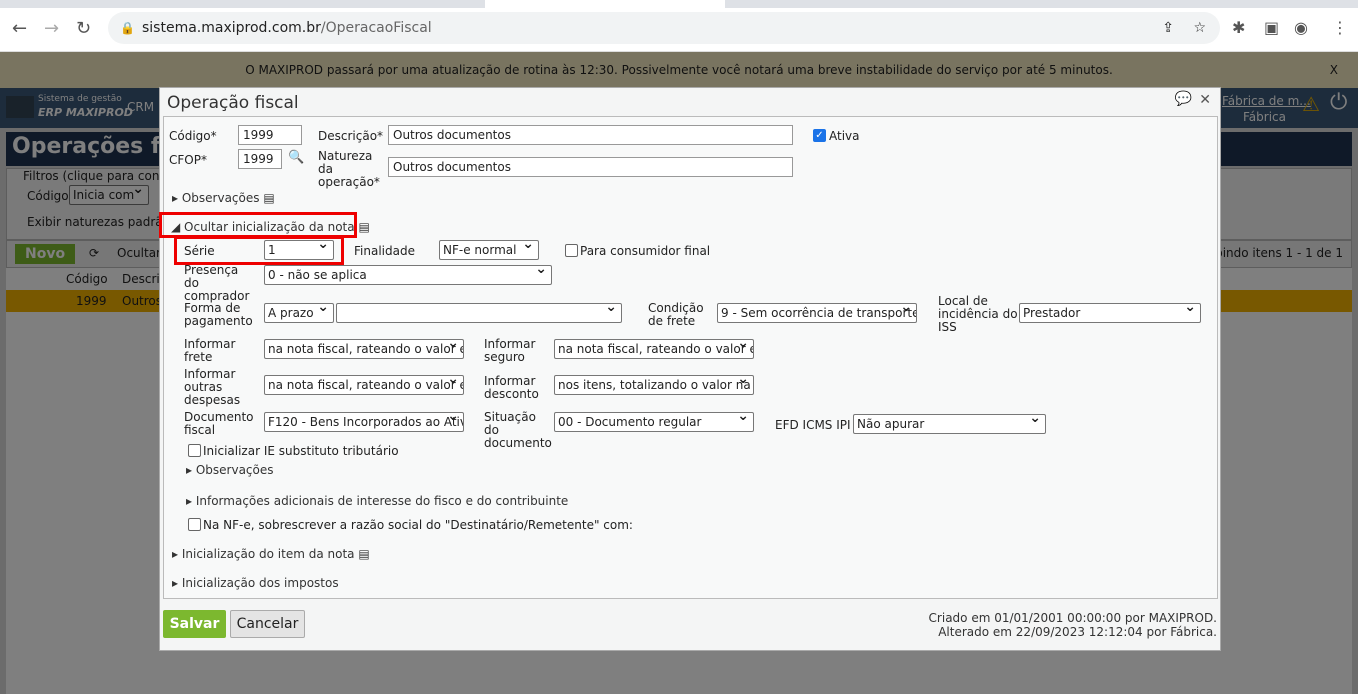 The width and height of the screenshot is (1358, 694). Describe the element at coordinates (645, 251) in the screenshot. I see `consumidor-label: Para consumidor final` at that location.